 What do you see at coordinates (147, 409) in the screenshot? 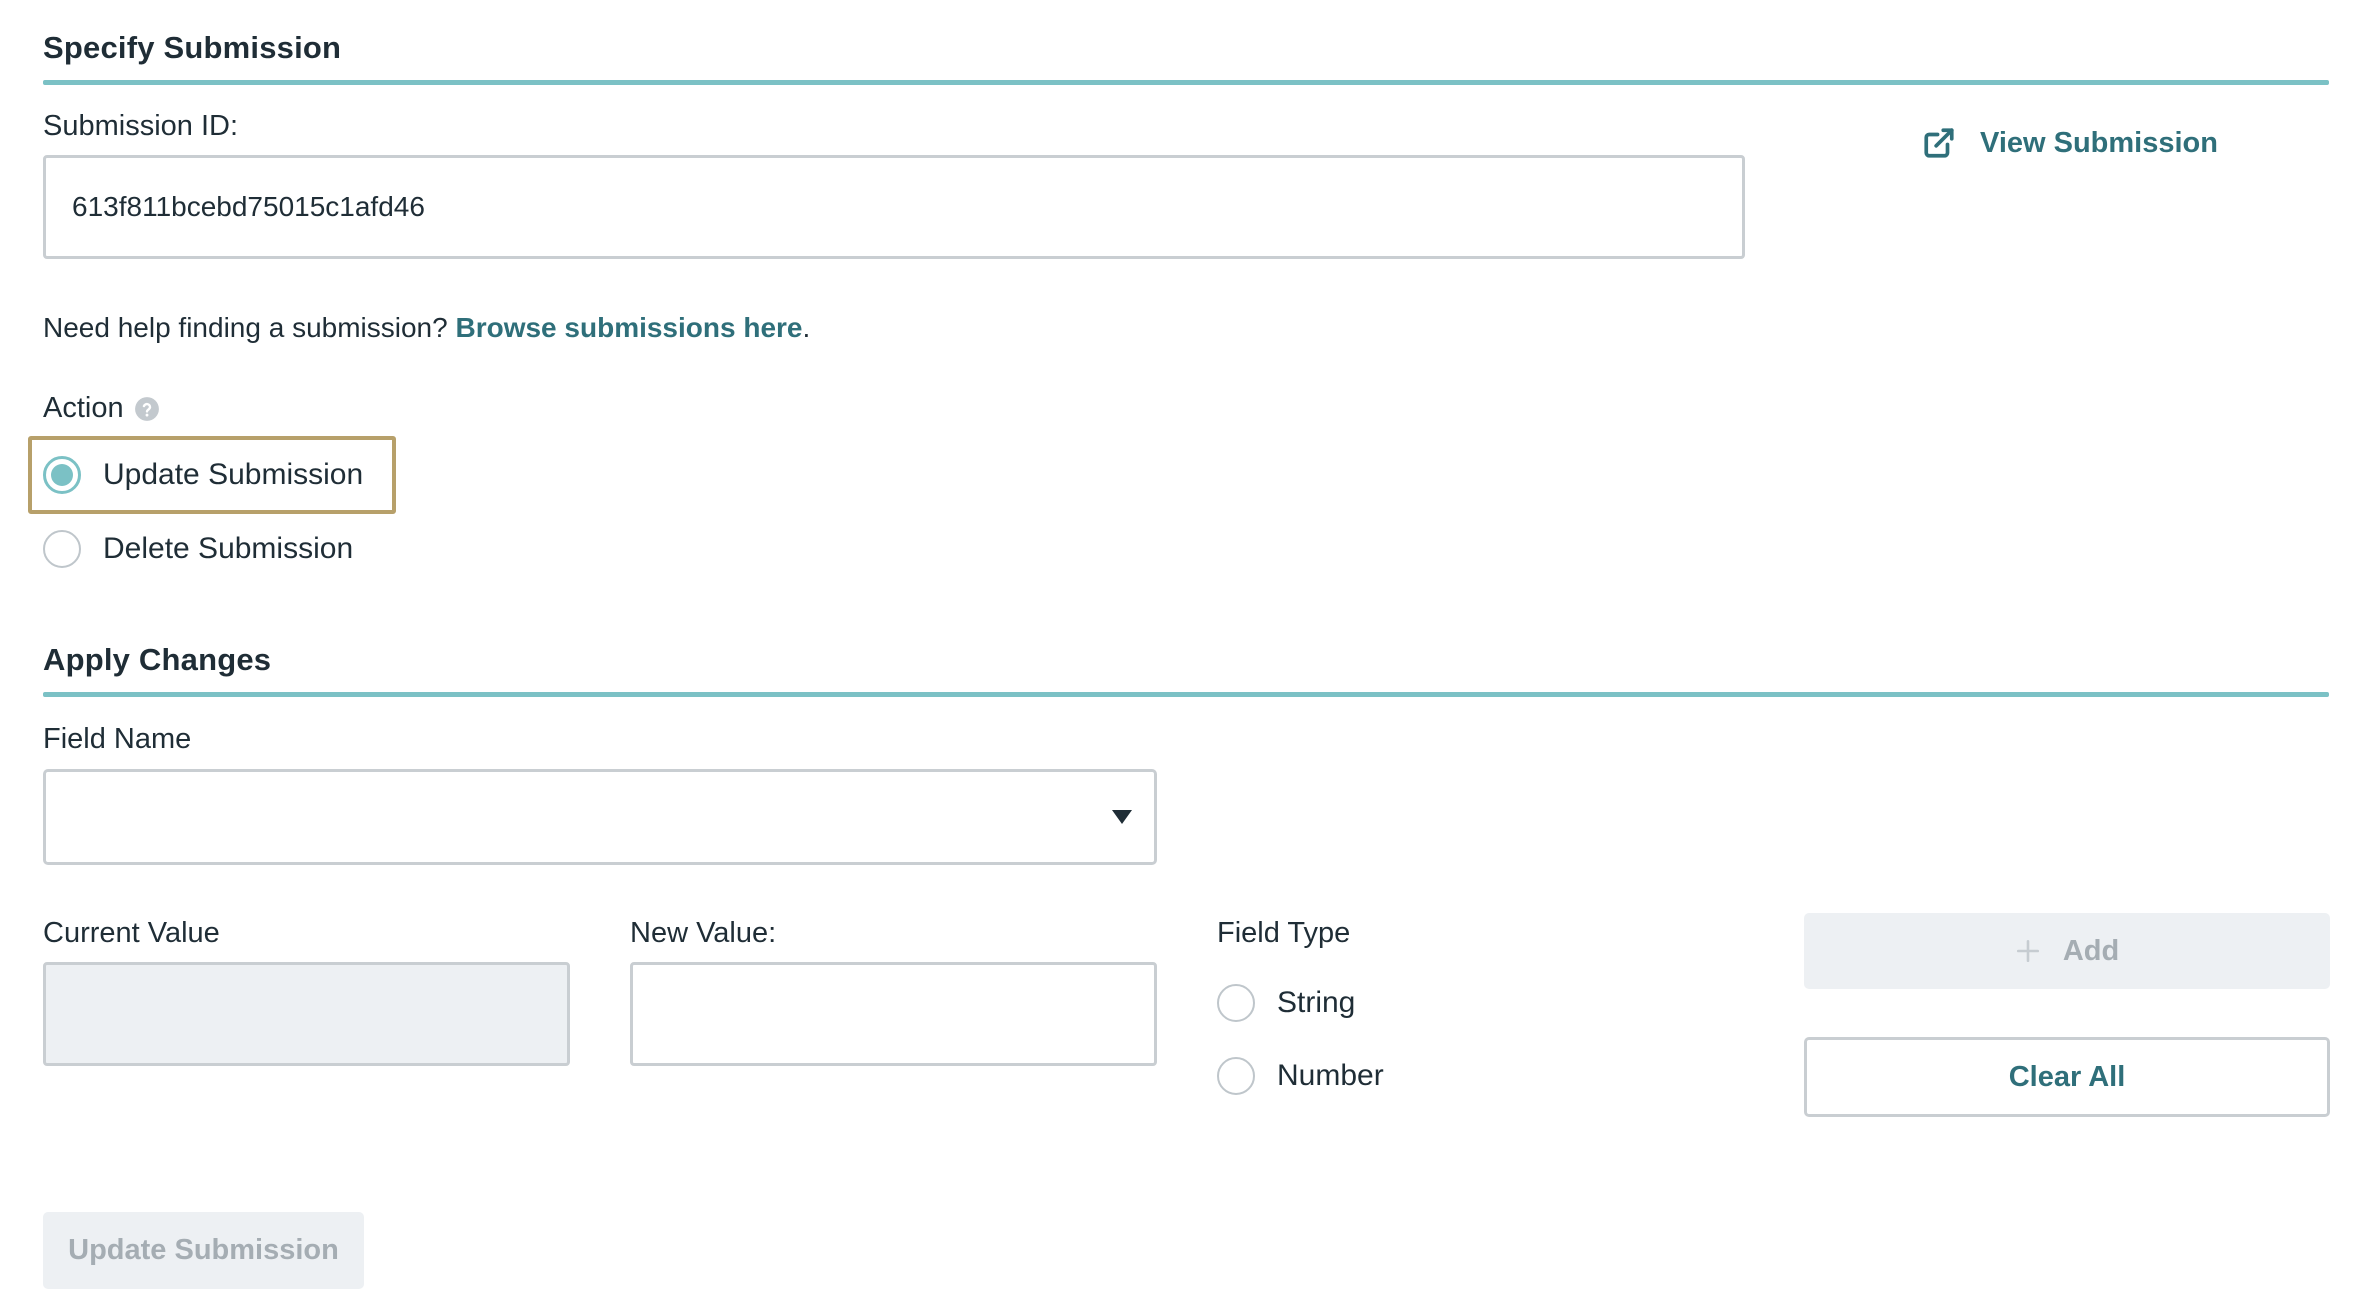
I see `question-circle-icon` at bounding box center [147, 409].